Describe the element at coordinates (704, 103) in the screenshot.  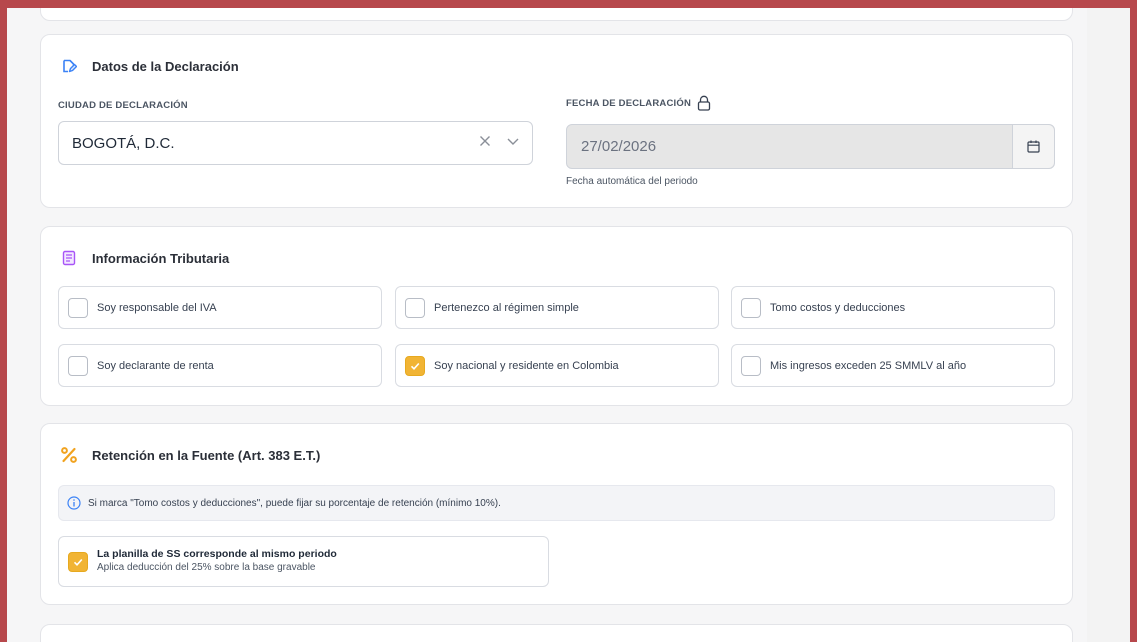
I see `lock-icon` at that location.